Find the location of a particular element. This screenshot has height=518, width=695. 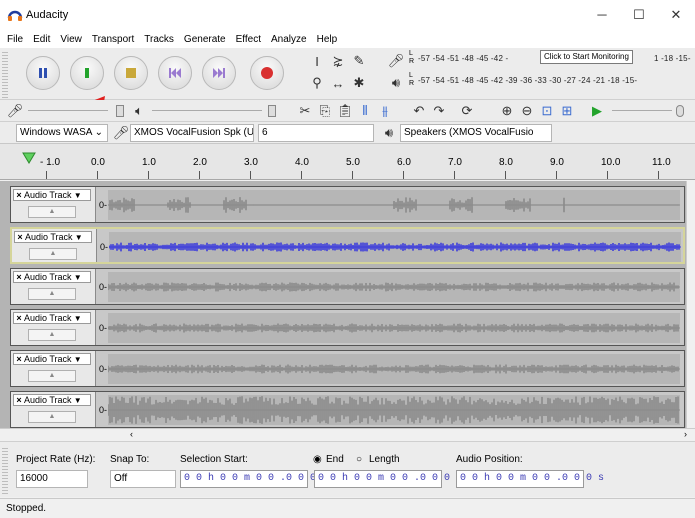

minimize-button: ─ is located at coordinates (602, 15).